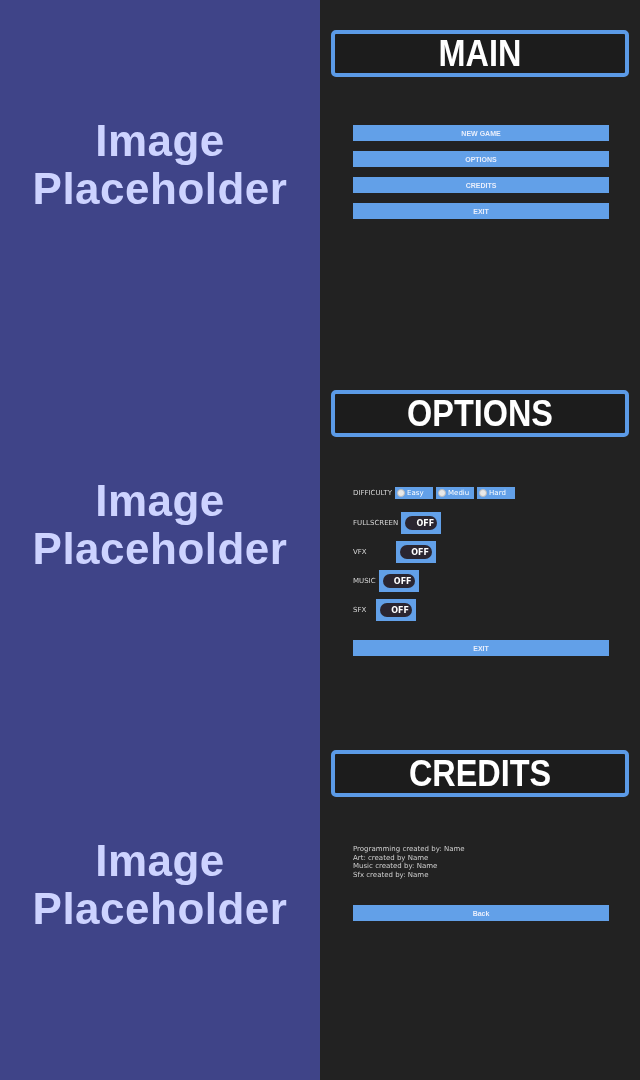 This screenshot has height=1080, width=640. What do you see at coordinates (480, 773) in the screenshot?
I see `title-banner: CREDITS` at bounding box center [480, 773].